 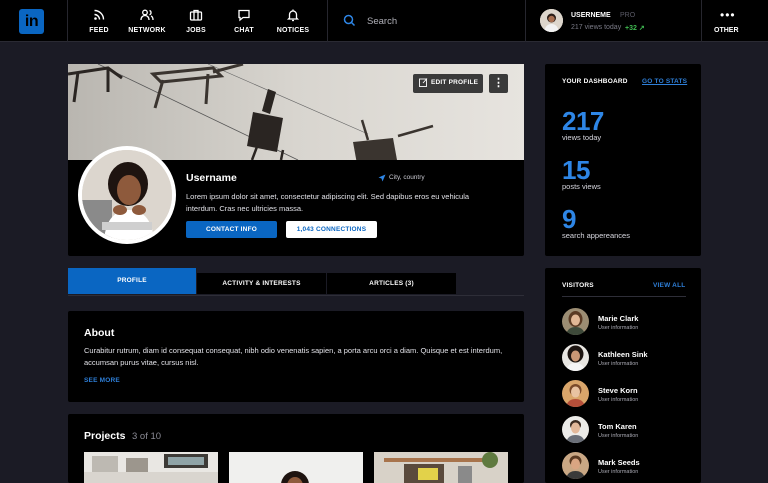 I want to click on user-views-today: 217 views today, so click(x=596, y=27).